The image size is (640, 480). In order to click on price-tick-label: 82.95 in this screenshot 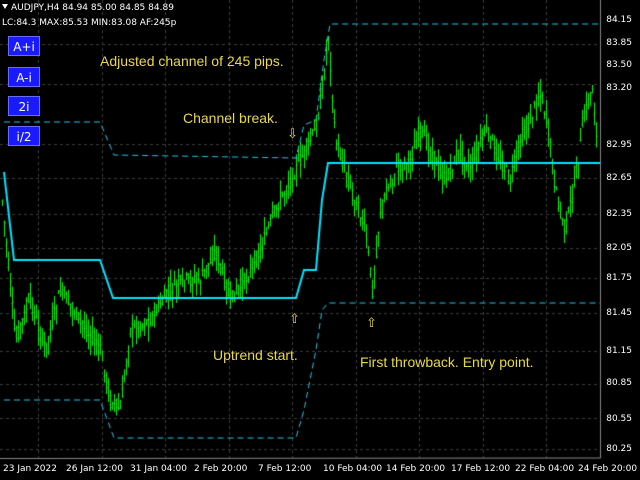, I will do `click(619, 145)`.